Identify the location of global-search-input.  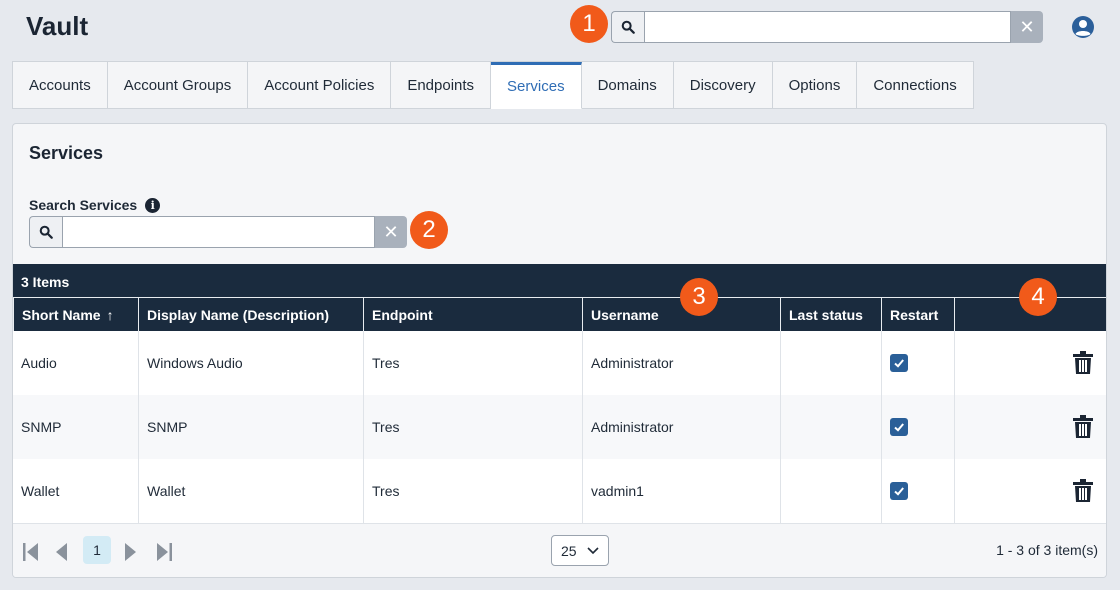
(827, 27).